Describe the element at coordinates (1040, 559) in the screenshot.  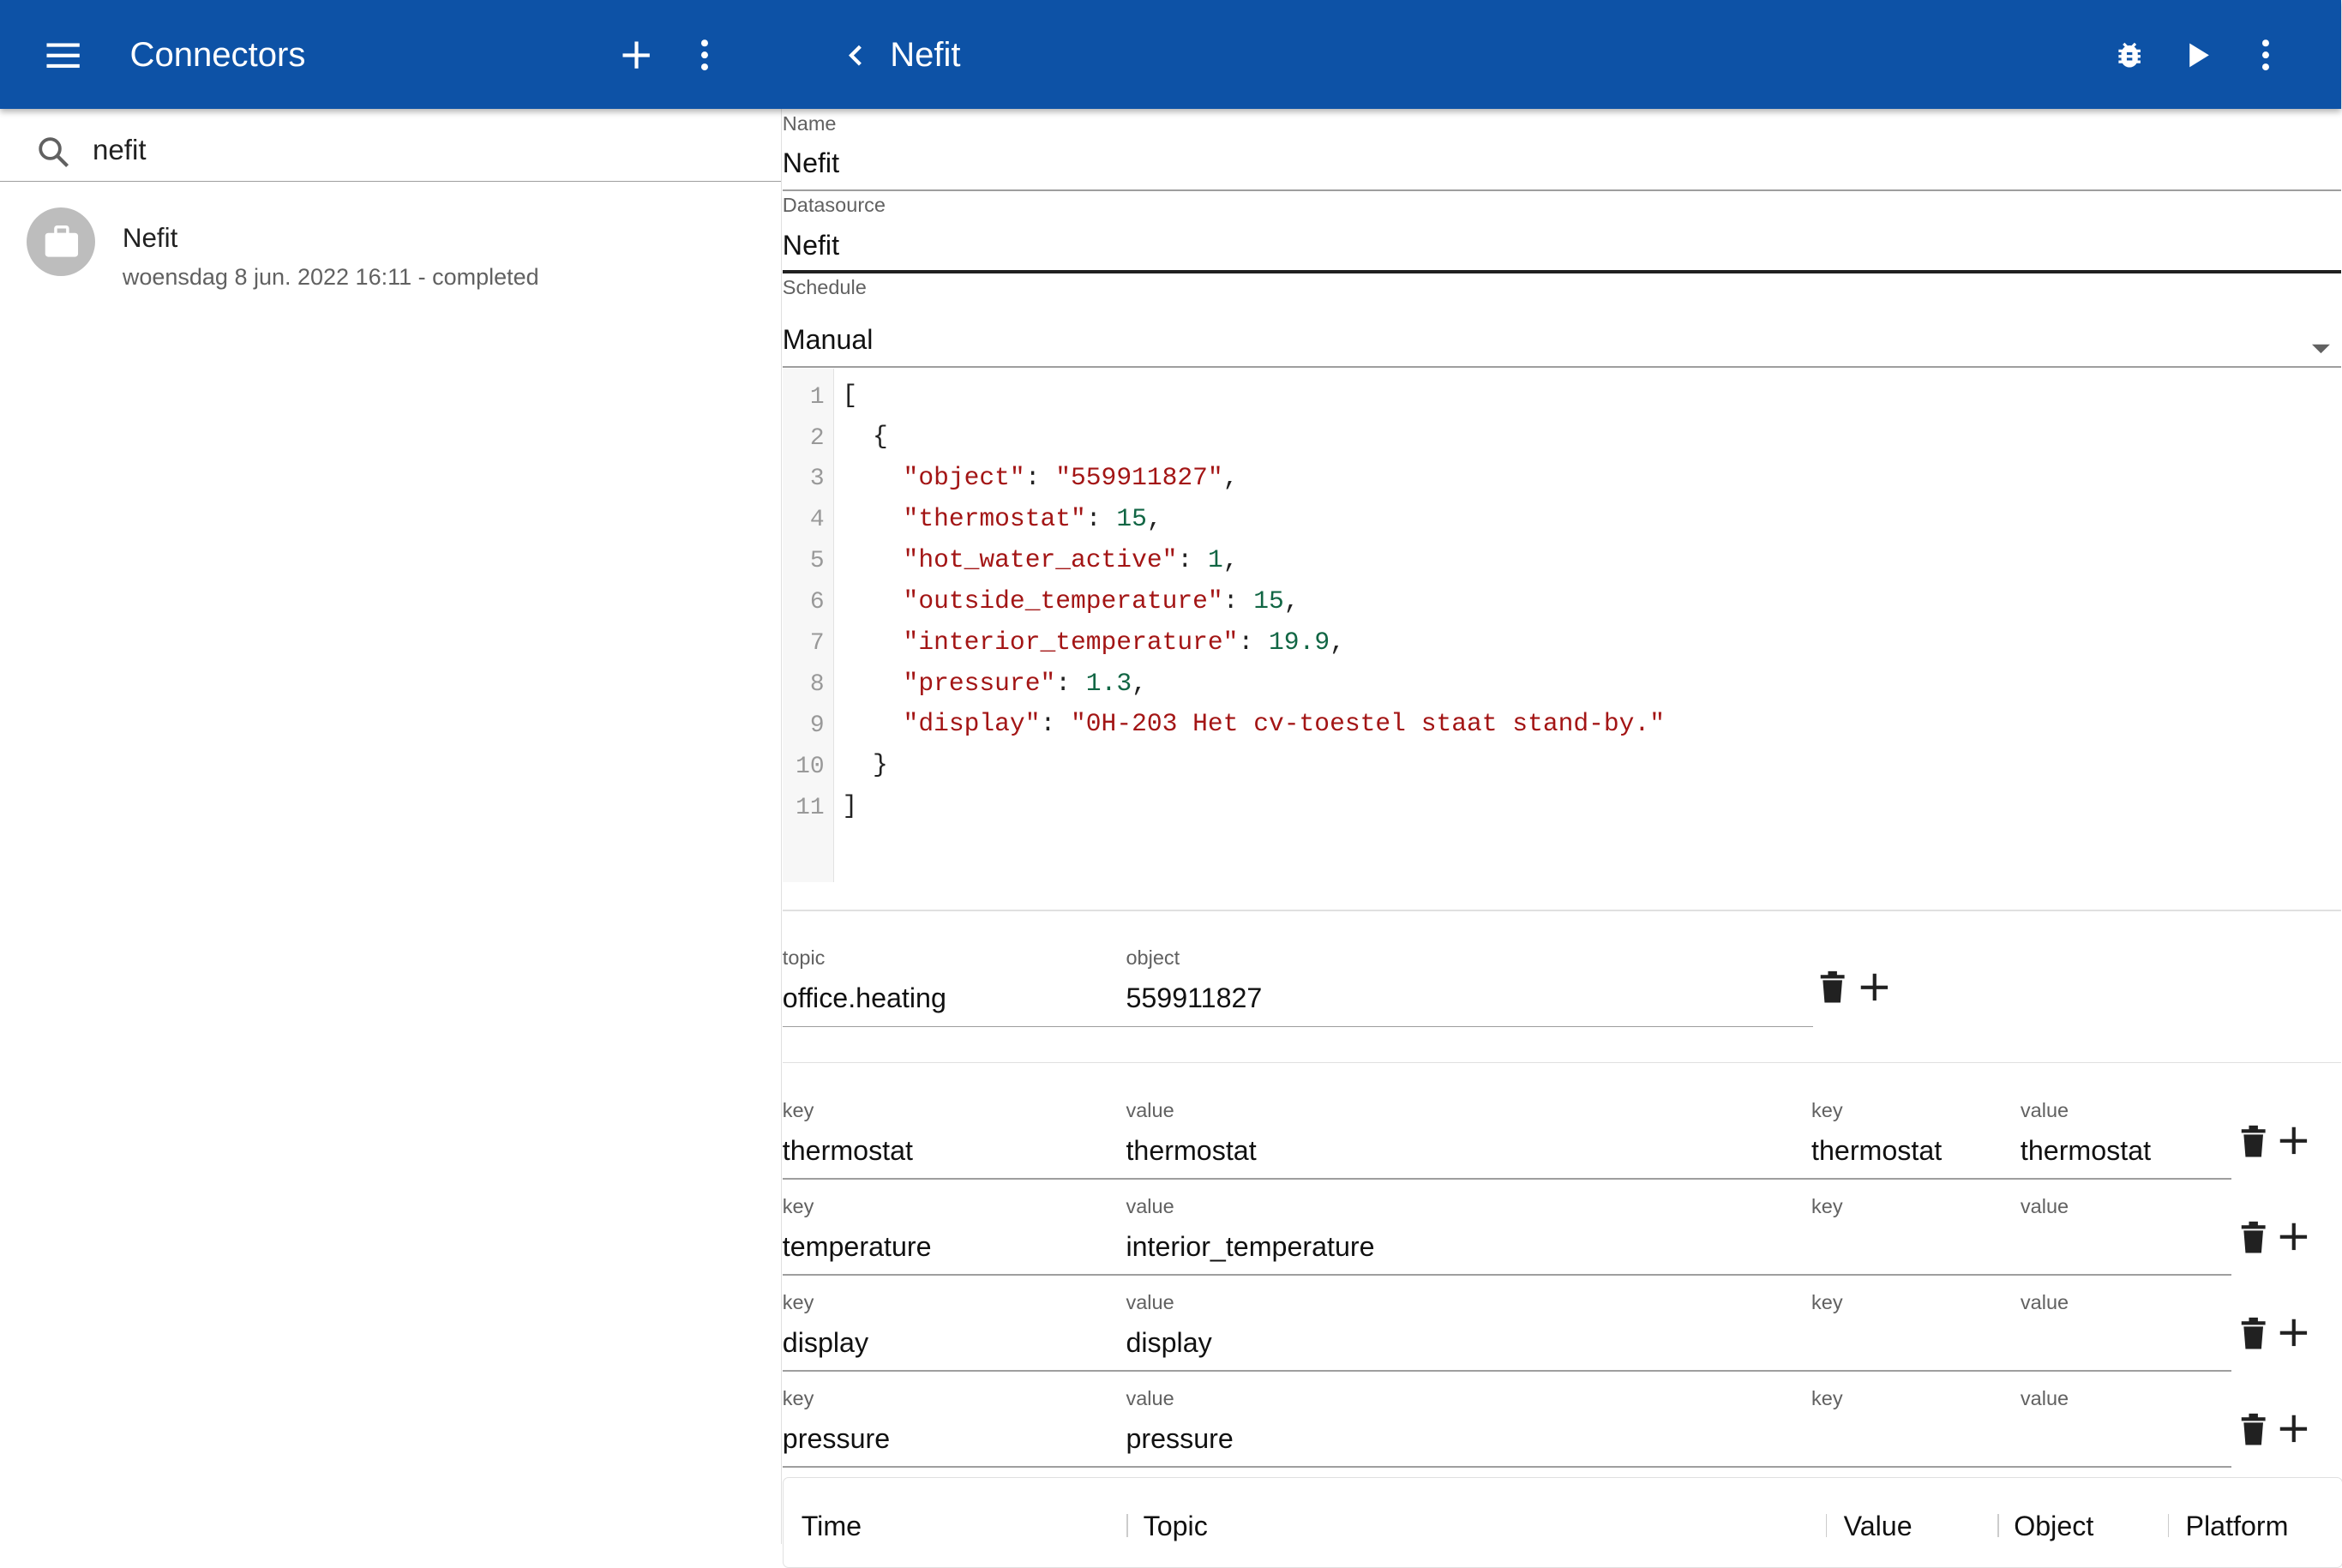
I see `code-line: "hot_water_active": 1,` at that location.